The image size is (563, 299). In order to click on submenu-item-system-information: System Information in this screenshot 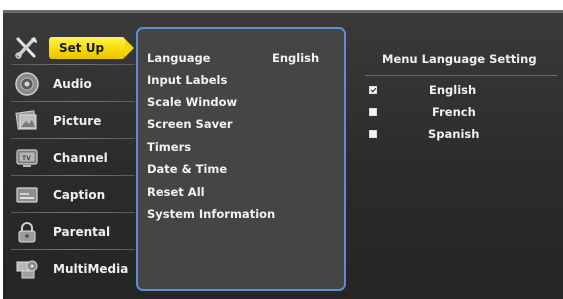, I will do `click(211, 214)`.